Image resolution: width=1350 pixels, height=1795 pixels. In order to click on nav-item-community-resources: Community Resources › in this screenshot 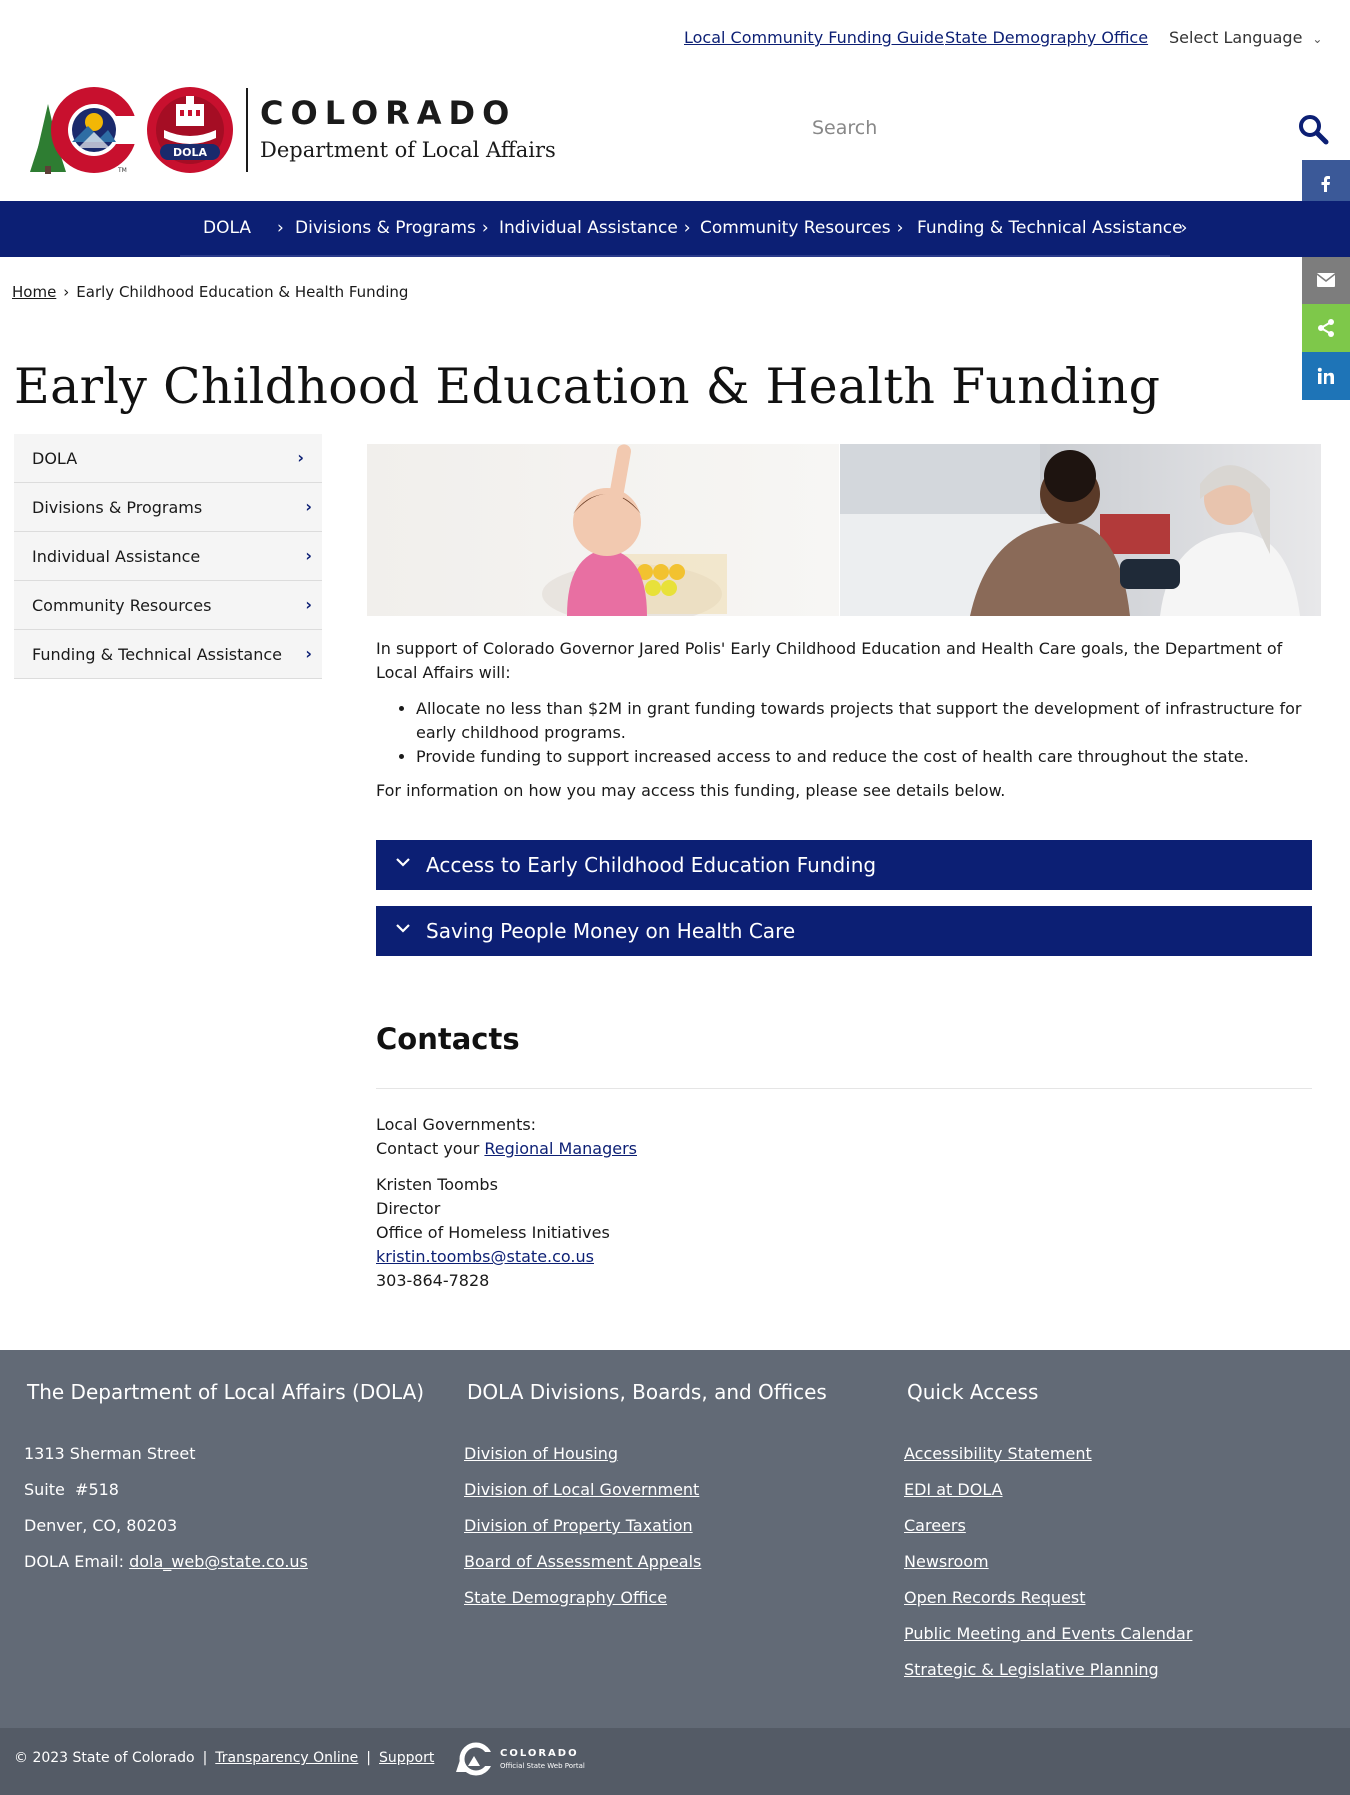, I will do `click(801, 228)`.